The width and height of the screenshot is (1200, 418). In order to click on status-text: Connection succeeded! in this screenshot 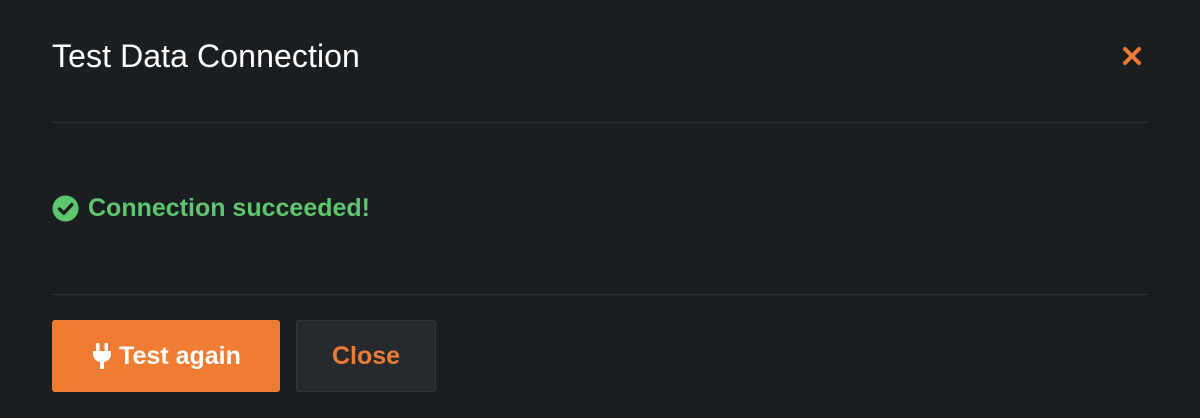, I will do `click(229, 208)`.